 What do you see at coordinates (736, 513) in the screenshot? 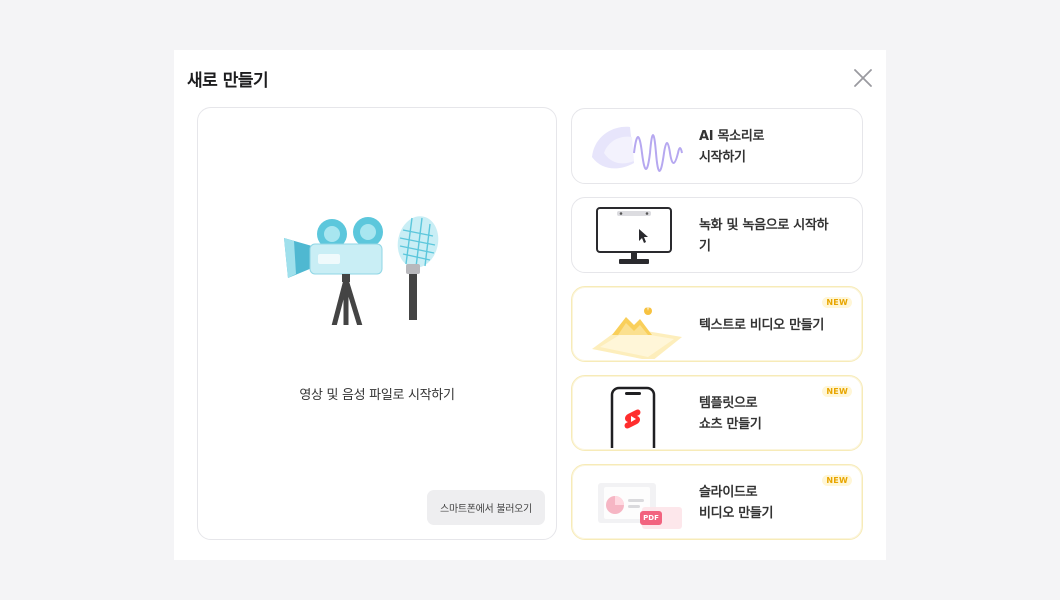
I see `slides-label-line2: 비디오 만들기` at bounding box center [736, 513].